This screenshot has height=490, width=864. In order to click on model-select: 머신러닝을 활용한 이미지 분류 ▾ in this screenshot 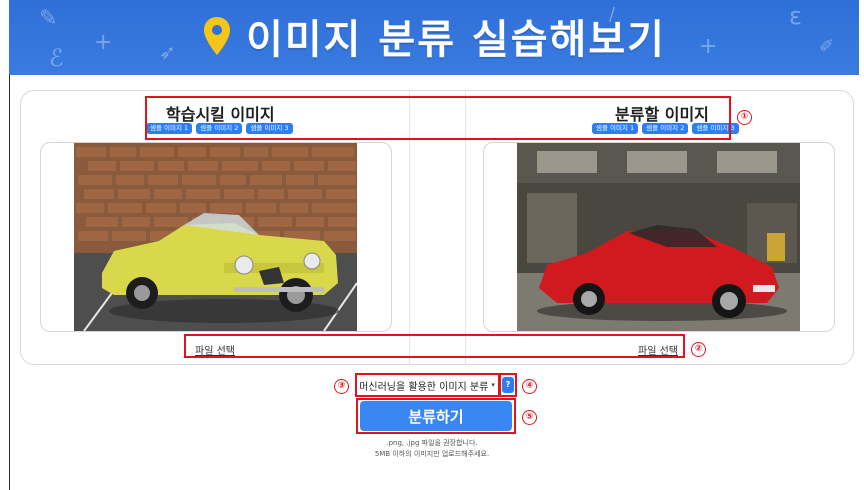, I will do `click(427, 385)`.